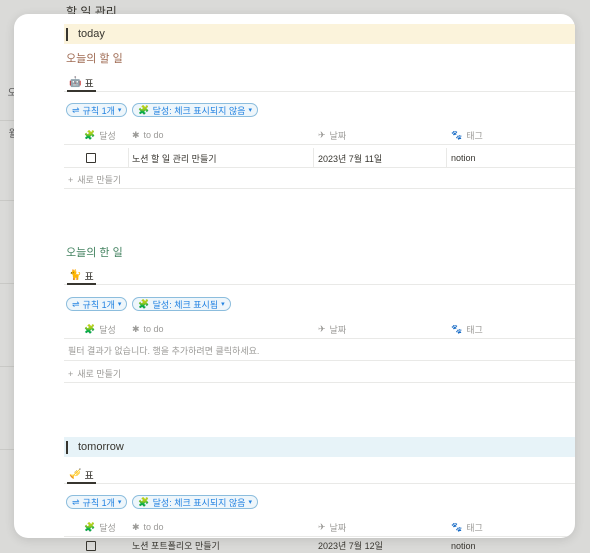 This screenshot has width=590, height=553. I want to click on quote-bar, so click(67, 447).